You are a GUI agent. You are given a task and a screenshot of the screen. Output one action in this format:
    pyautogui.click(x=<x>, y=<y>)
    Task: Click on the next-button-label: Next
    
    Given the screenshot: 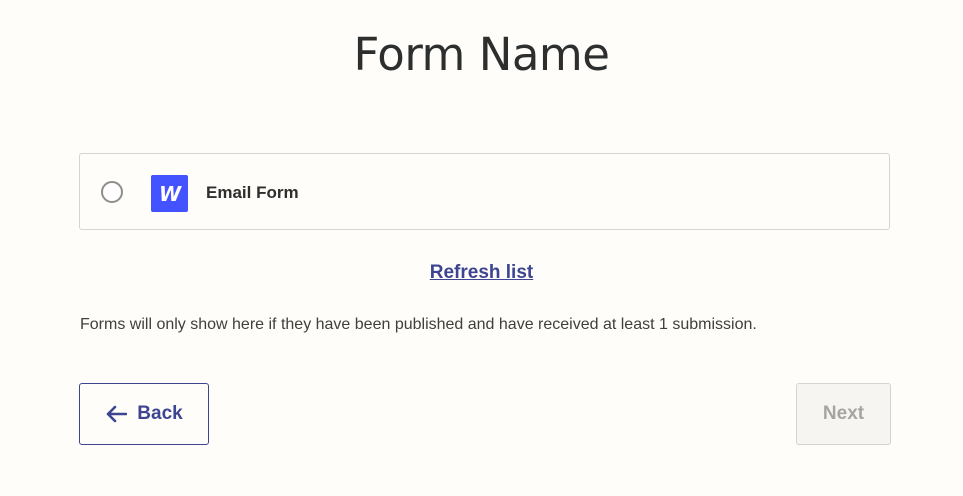 What is the action you would take?
    pyautogui.click(x=843, y=413)
    